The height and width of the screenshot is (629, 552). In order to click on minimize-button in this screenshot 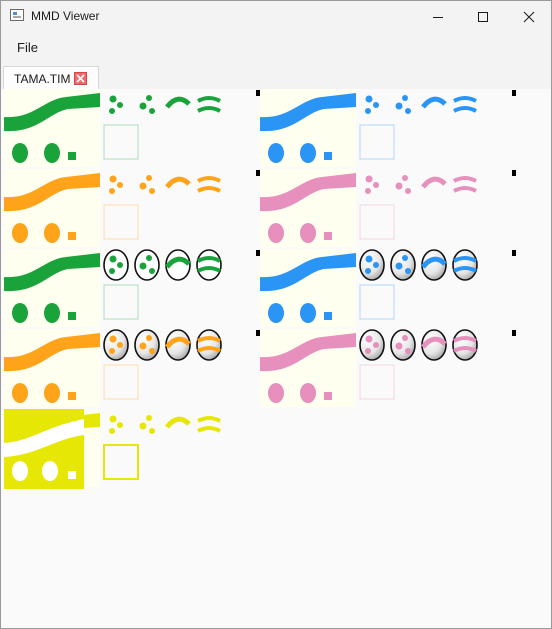, I will do `click(438, 16)`.